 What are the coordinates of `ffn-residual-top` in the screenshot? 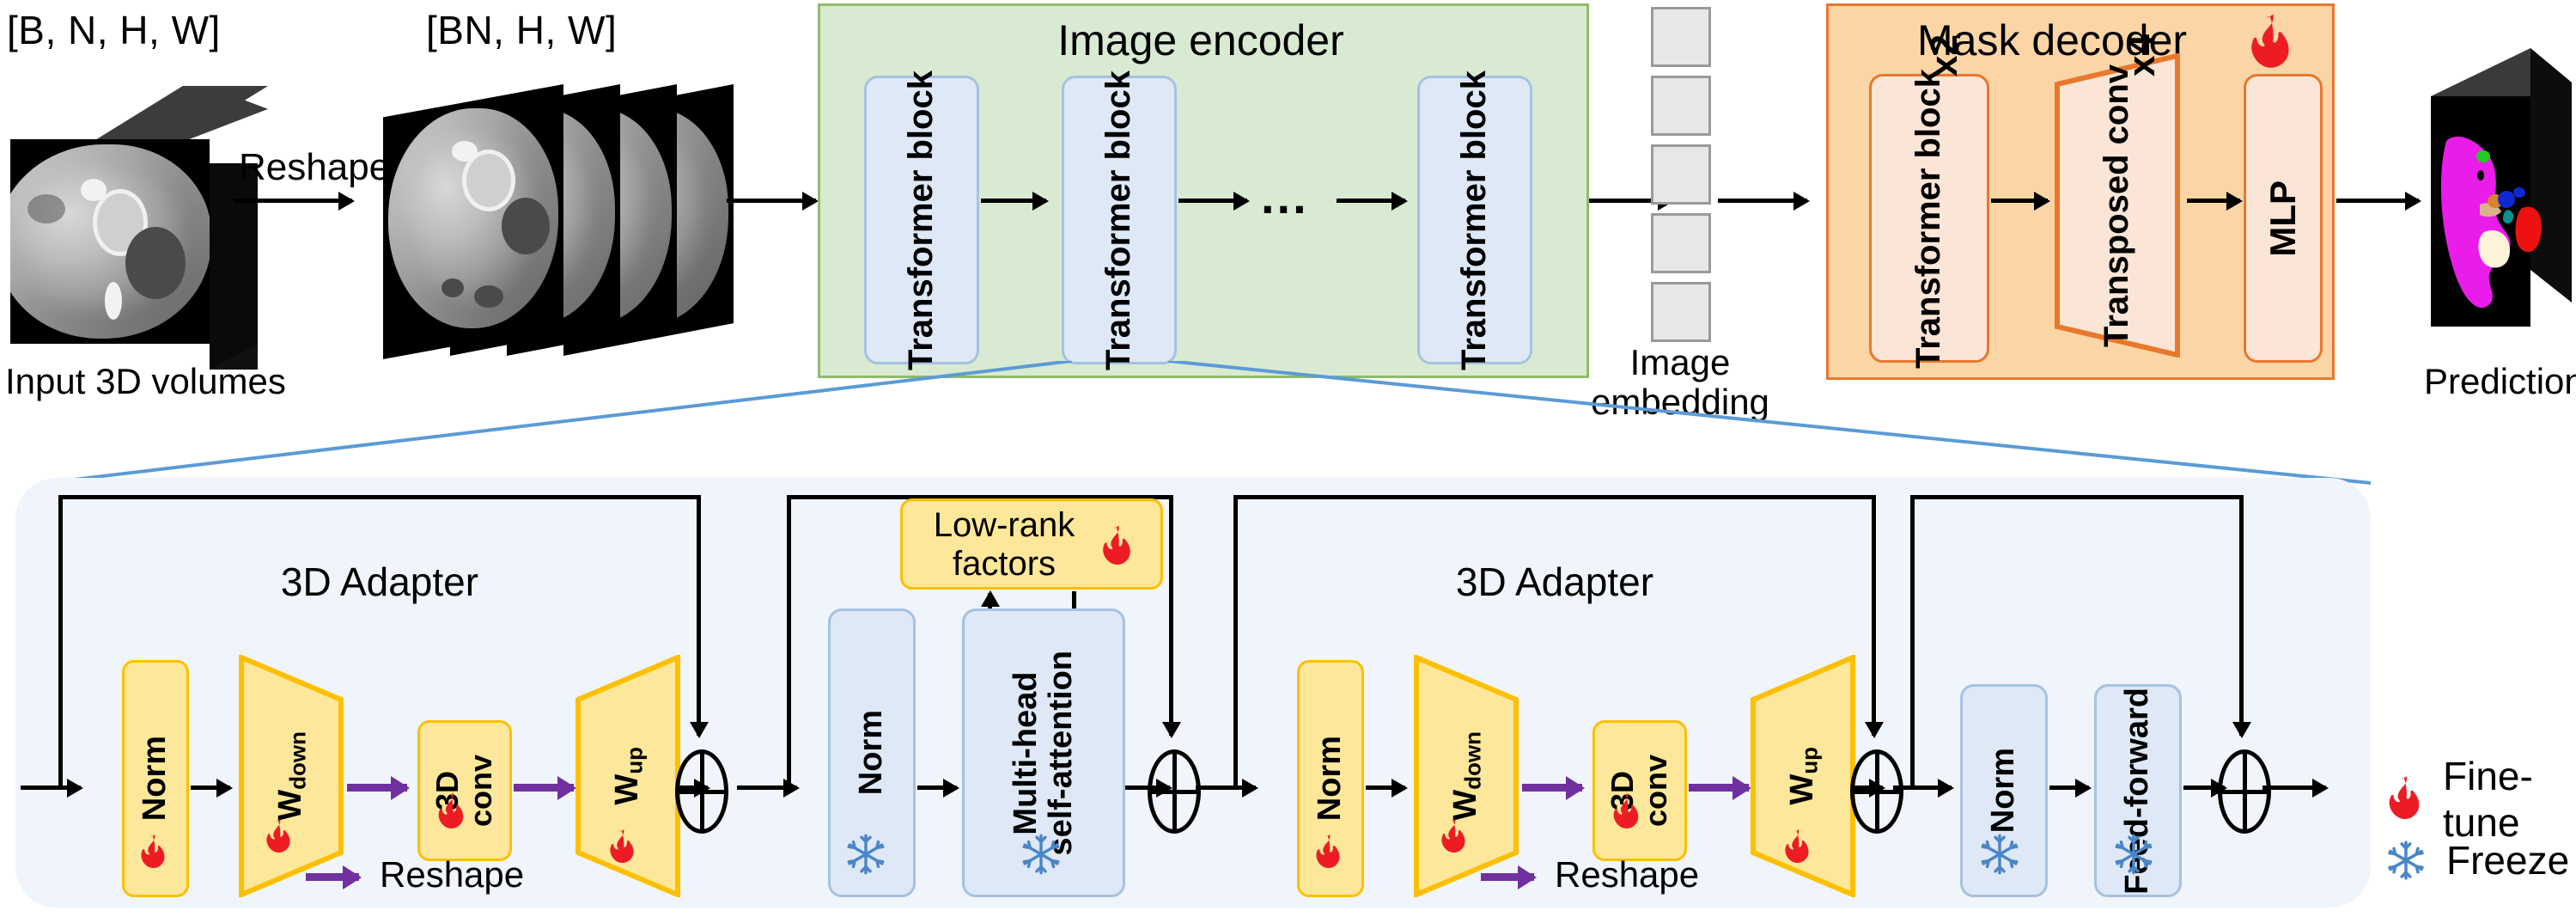 It's located at (2077, 497).